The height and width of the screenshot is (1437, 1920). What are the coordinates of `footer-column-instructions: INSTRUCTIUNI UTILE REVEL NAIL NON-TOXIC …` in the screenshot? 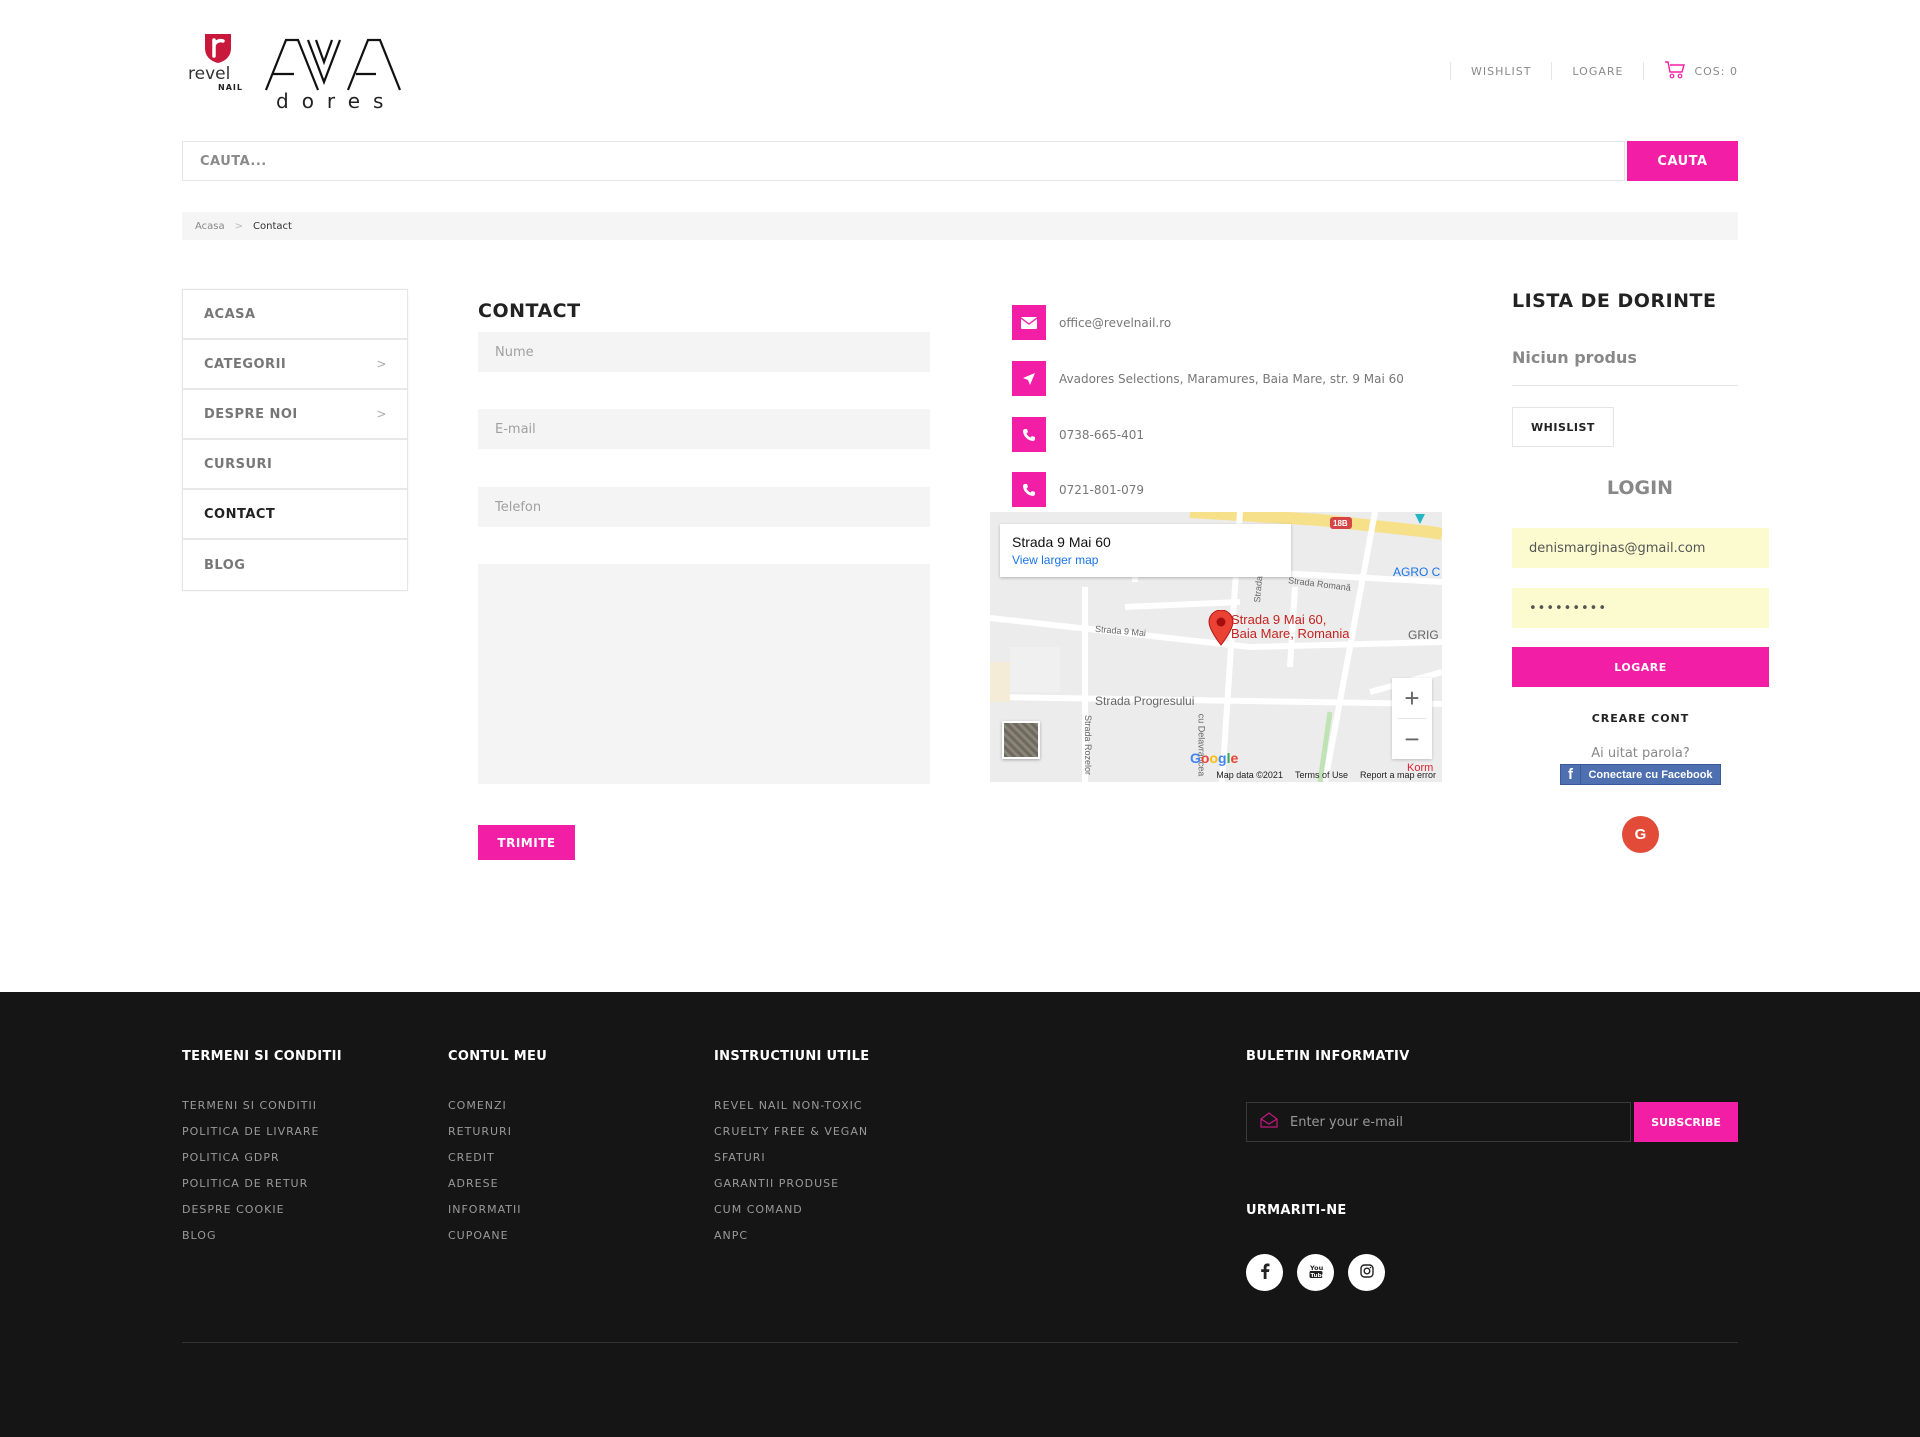 It's located at (791, 1152).